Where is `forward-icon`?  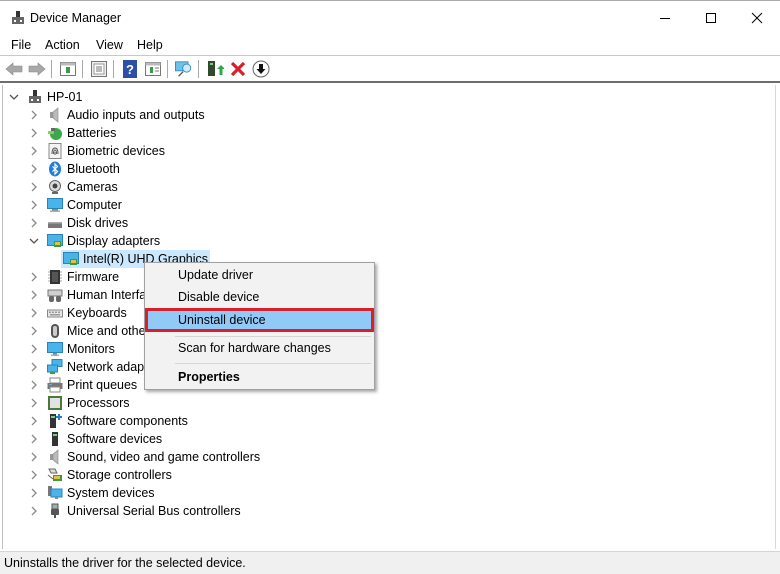 forward-icon is located at coordinates (37, 69).